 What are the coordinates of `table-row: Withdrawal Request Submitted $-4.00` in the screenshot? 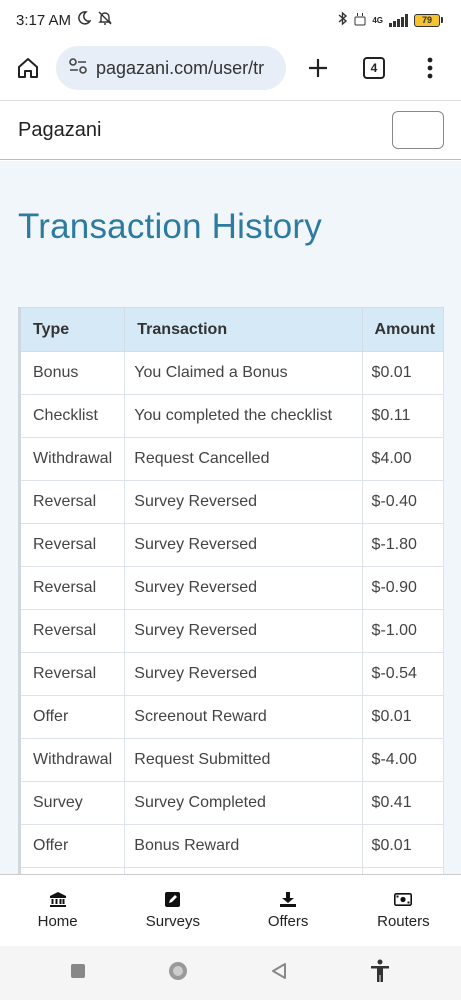 It's located at (231, 760).